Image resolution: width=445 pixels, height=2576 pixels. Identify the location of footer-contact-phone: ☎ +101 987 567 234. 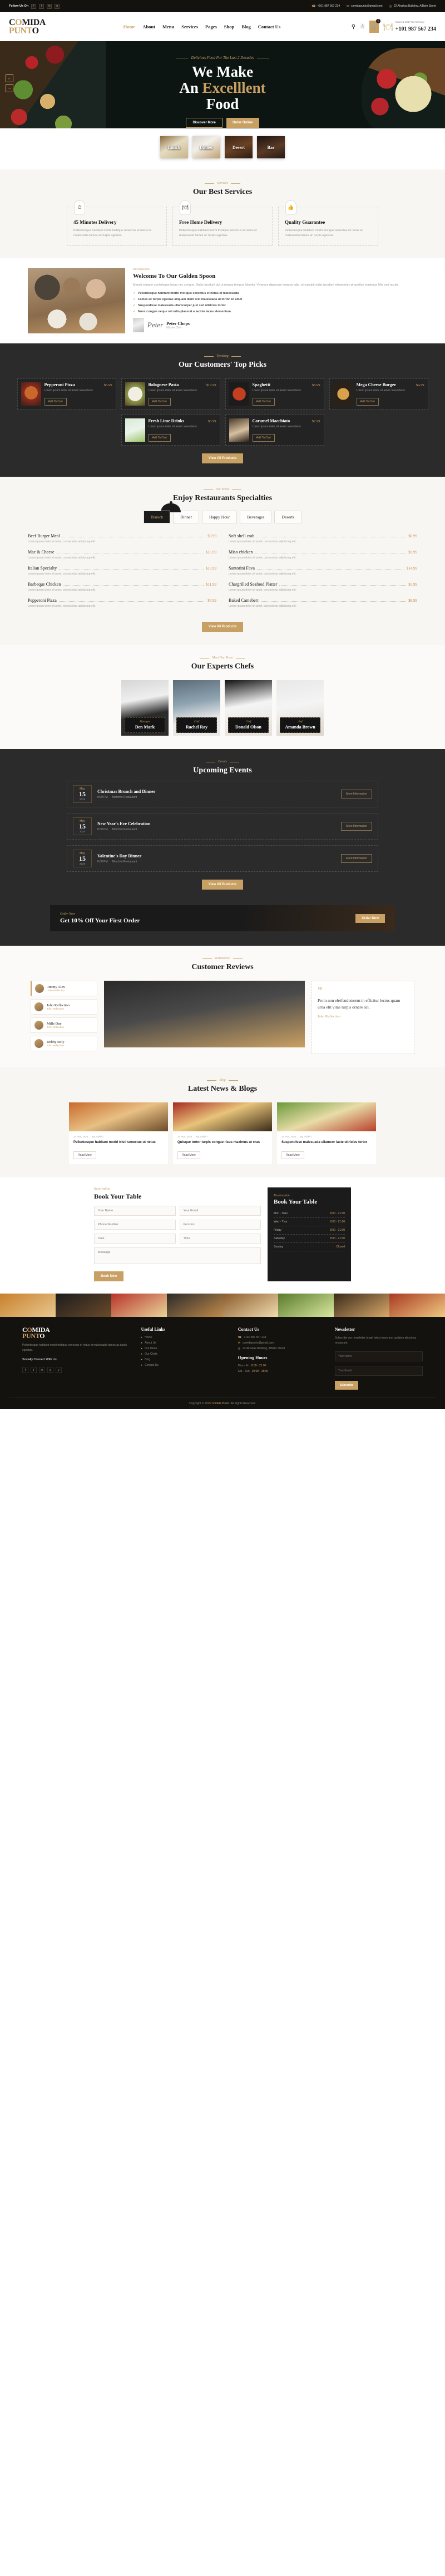
(282, 1337).